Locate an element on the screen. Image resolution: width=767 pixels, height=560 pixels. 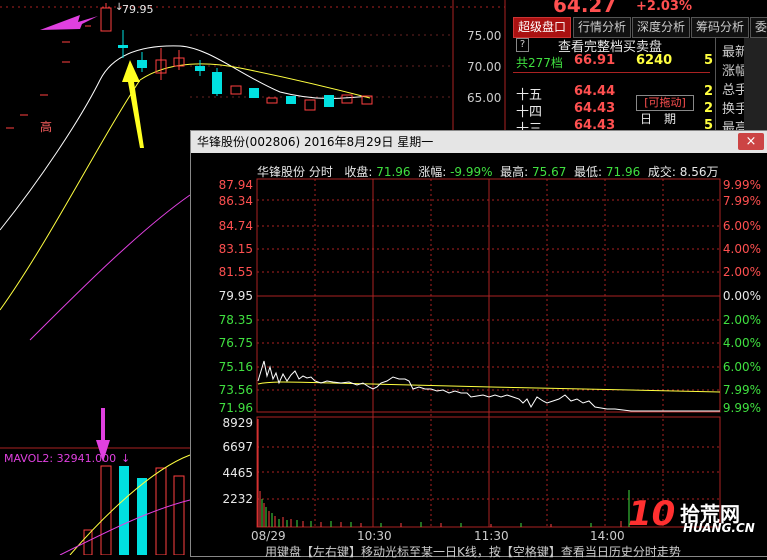
volume-tick: 6697 is located at coordinates (237, 447).